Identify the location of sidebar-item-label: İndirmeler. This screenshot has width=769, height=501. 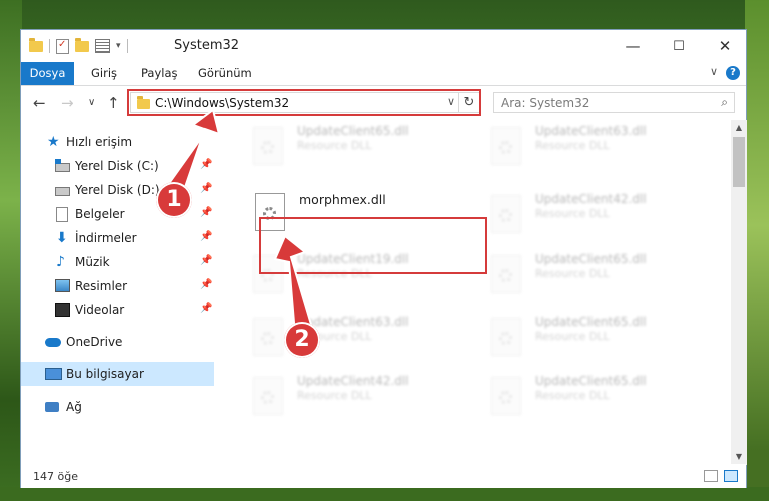
(106, 238).